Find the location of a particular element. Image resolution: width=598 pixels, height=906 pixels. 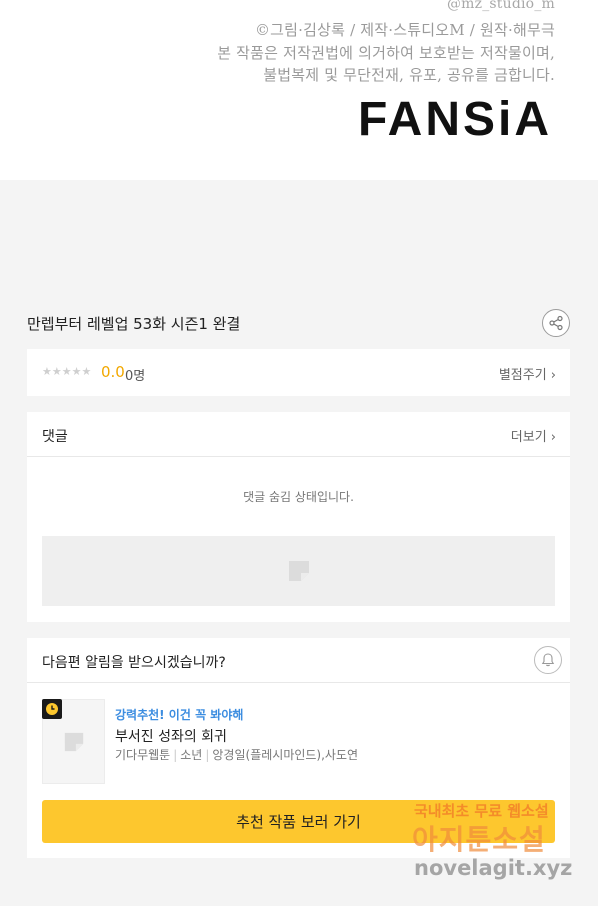

rating-count: 0명 is located at coordinates (135, 376).